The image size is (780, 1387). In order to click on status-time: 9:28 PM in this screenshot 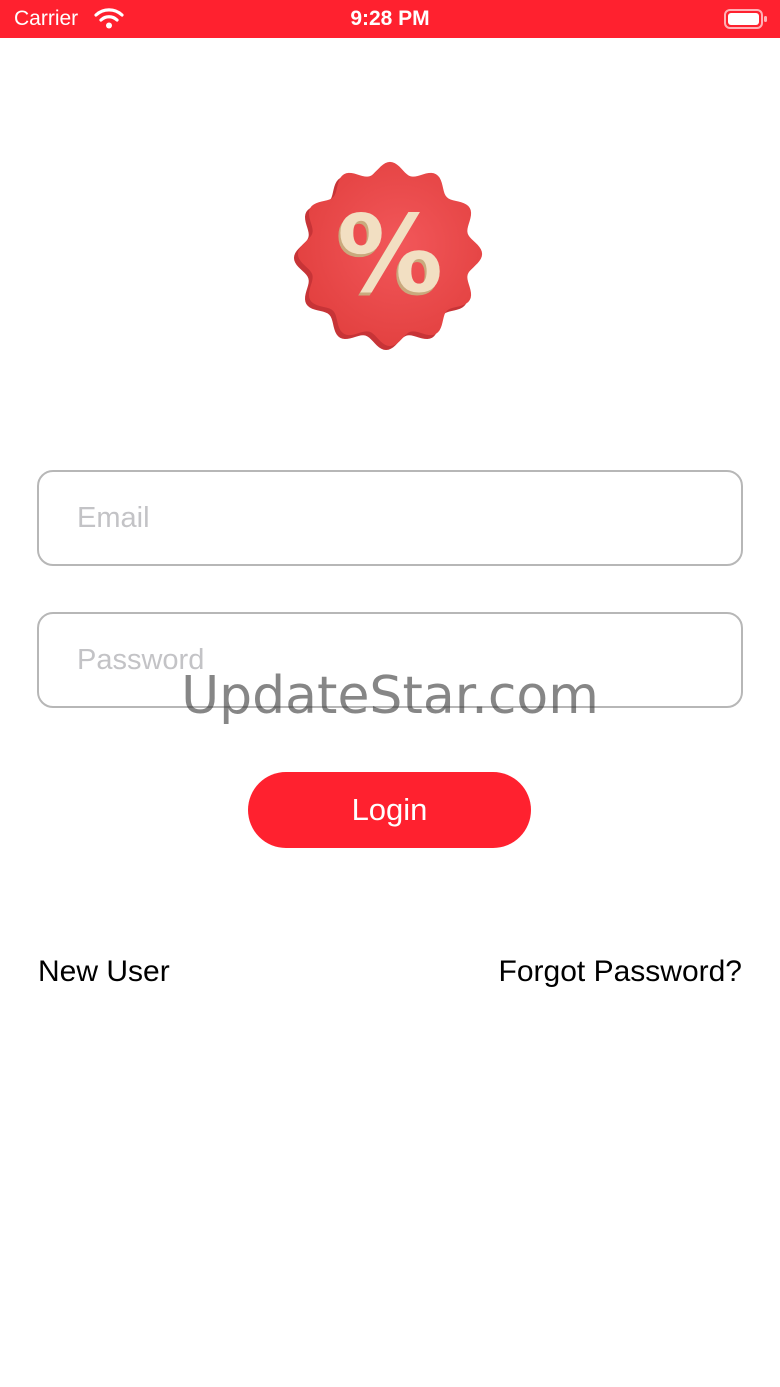, I will do `click(390, 18)`.